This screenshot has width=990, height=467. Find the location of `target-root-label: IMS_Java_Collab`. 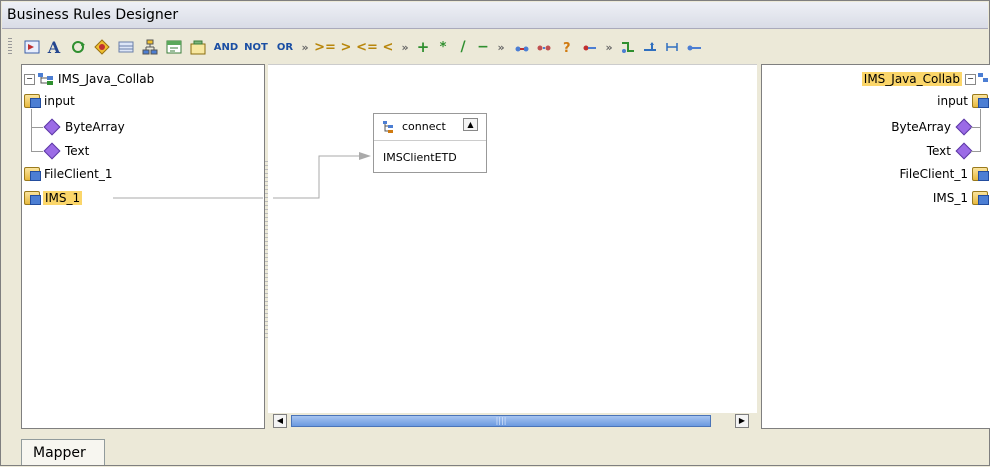

target-root-label: IMS_Java_Collab is located at coordinates (911, 79).